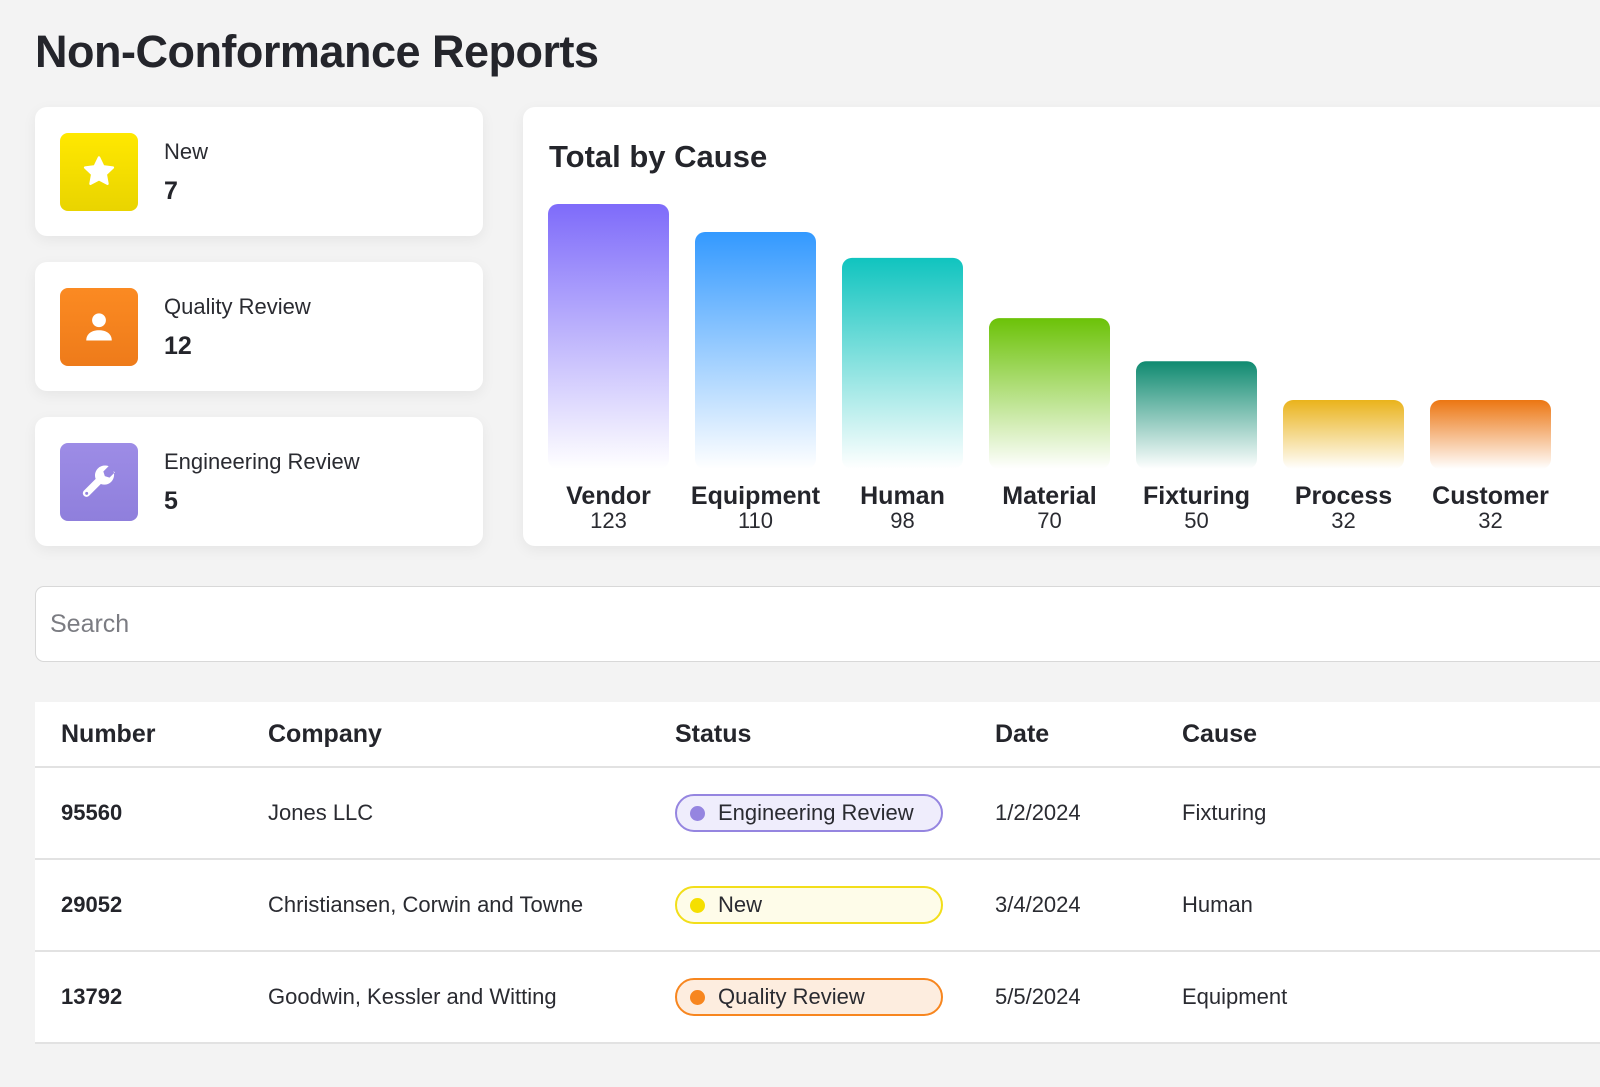 Image resolution: width=1600 pixels, height=1087 pixels. I want to click on bar-category-label: Human, so click(902, 496).